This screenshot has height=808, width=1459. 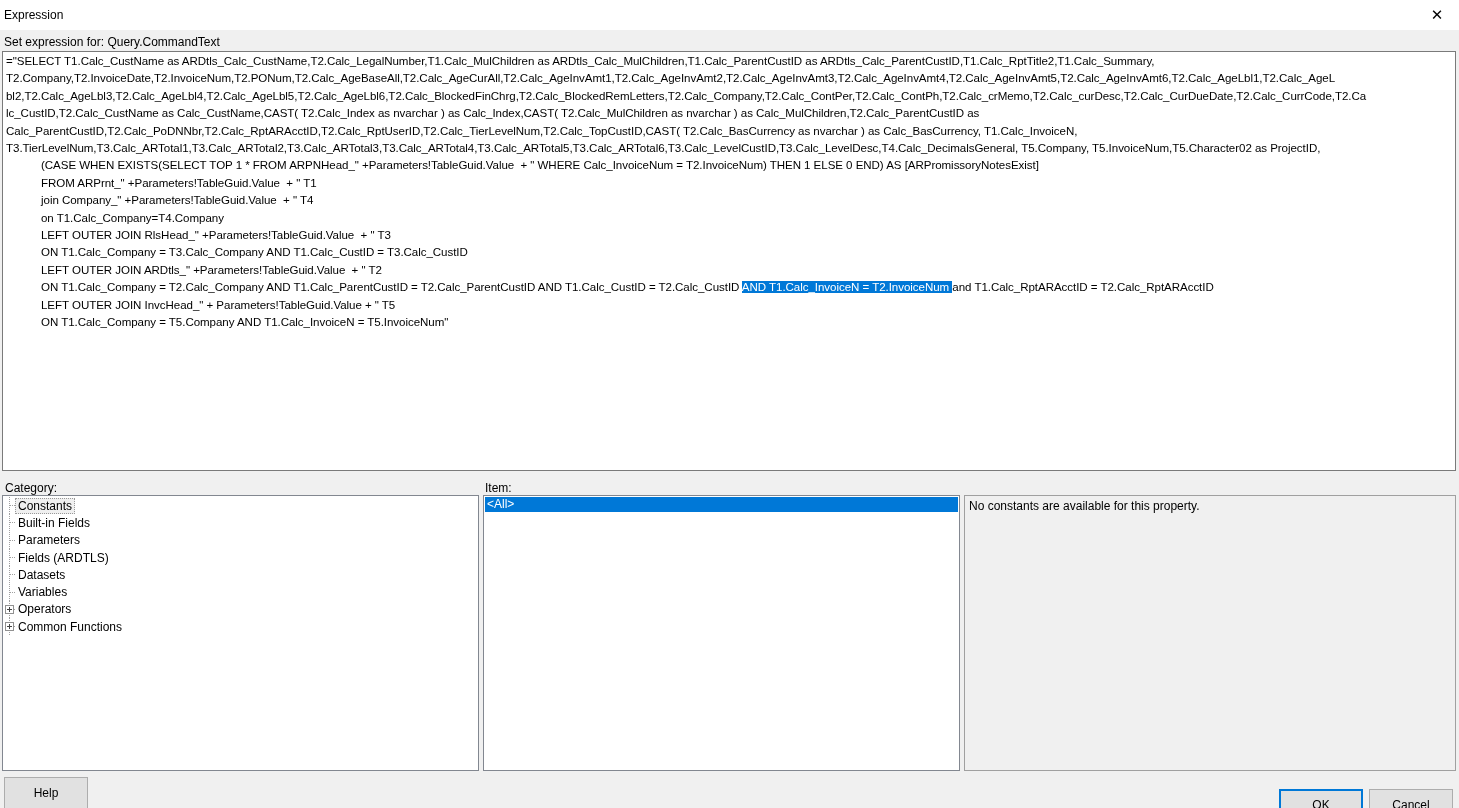 I want to click on code-text: ON T1.Calc_Company = T2.Calc_Company AND T1.Calc_ParentCustID = T2.Calc_ParentCustID AND T1.Calc_CustID = T2.Calc_CustID, so click(x=391, y=287).